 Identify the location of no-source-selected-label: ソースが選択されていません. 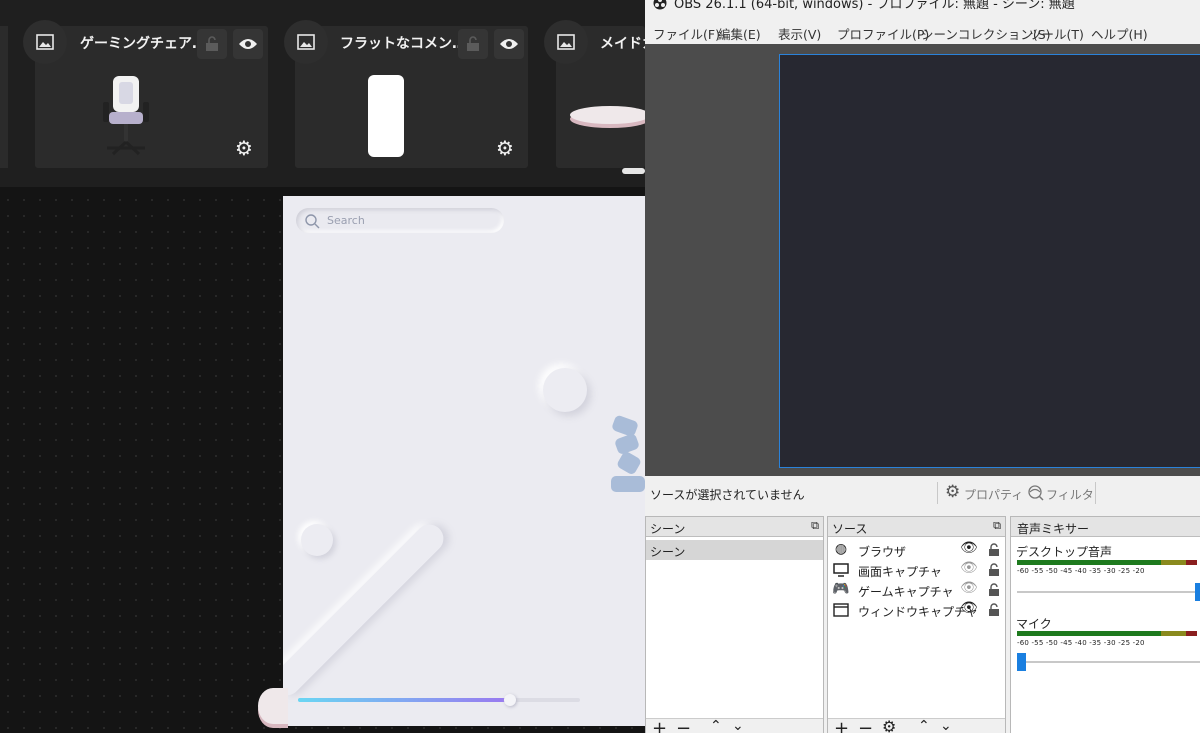
(727, 495).